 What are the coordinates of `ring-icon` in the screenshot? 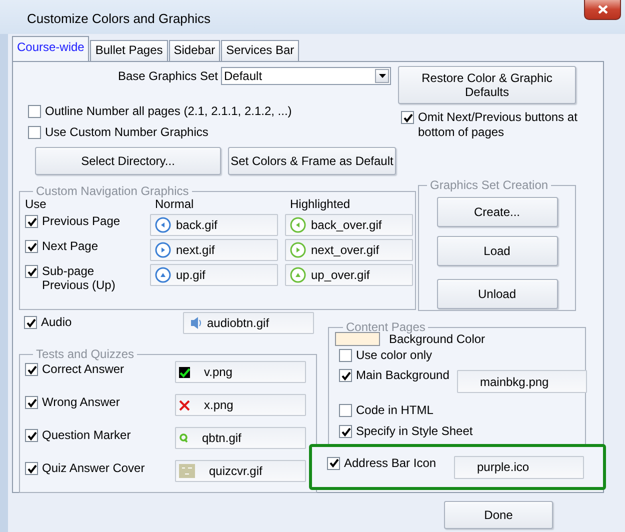 It's located at (183, 438).